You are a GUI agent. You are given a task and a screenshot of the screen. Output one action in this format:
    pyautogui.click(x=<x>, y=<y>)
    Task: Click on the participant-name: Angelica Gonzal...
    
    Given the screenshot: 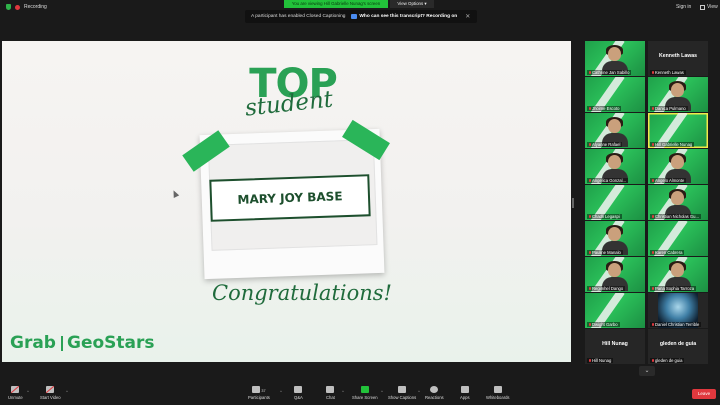 What is the action you would take?
    pyautogui.click(x=609, y=180)
    